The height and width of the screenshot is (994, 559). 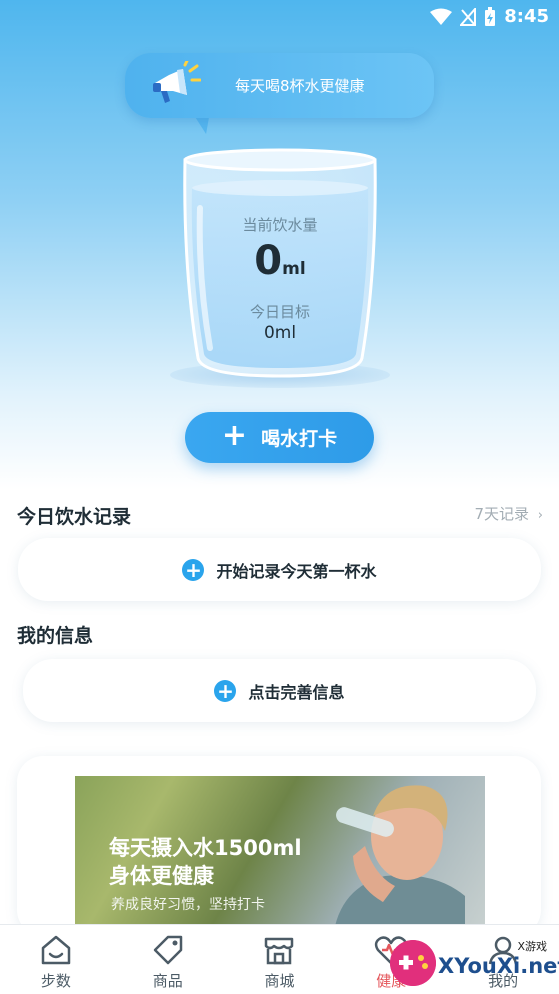 I want to click on nav-label: 商品, so click(x=167, y=981).